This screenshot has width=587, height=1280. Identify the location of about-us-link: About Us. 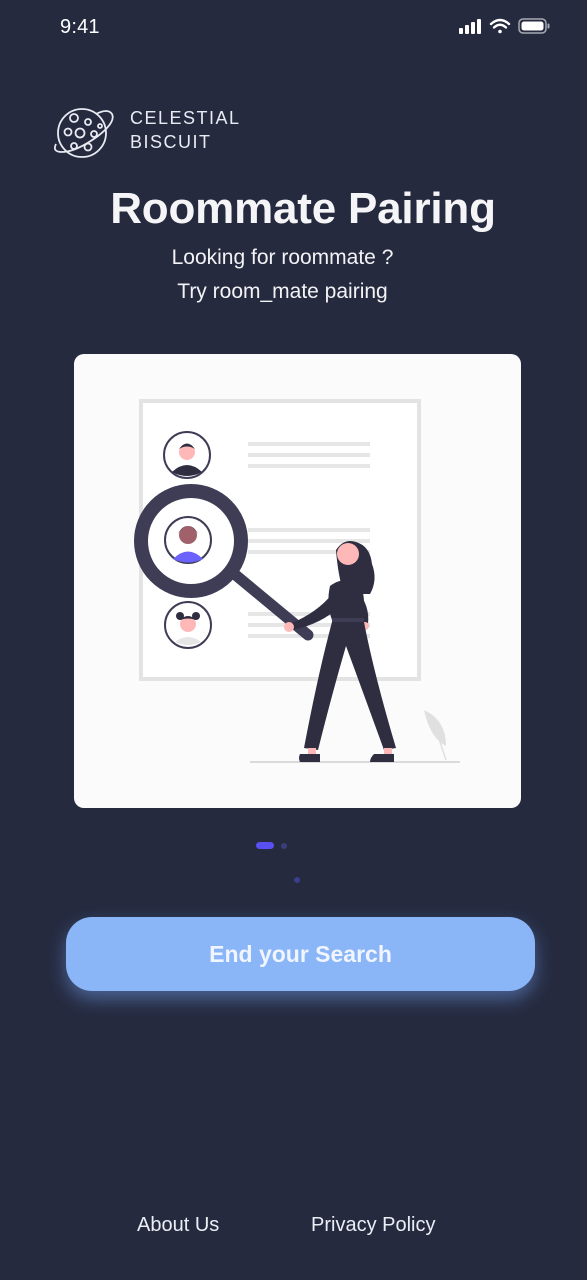
(178, 1225).